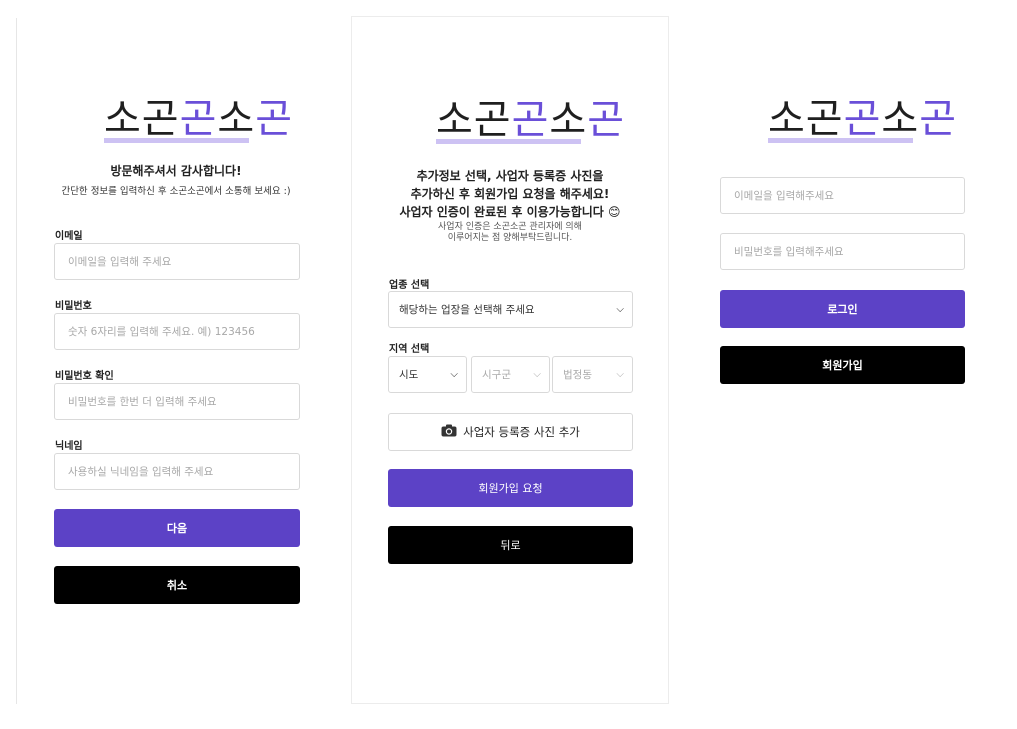 Image resolution: width=1017 pixels, height=729 pixels. I want to click on back-button: 뒤로, so click(510, 545).